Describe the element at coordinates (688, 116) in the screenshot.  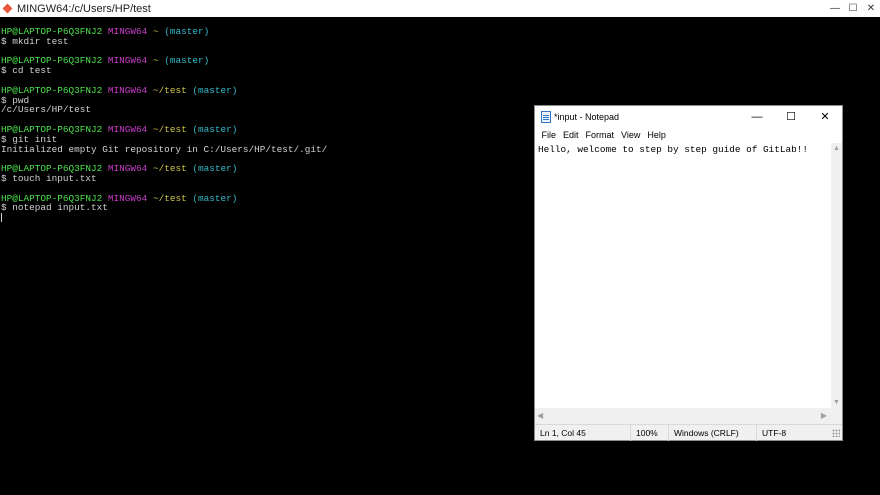
I see `notepad-titlebar: *input - Notepad — ☐ ✕` at that location.